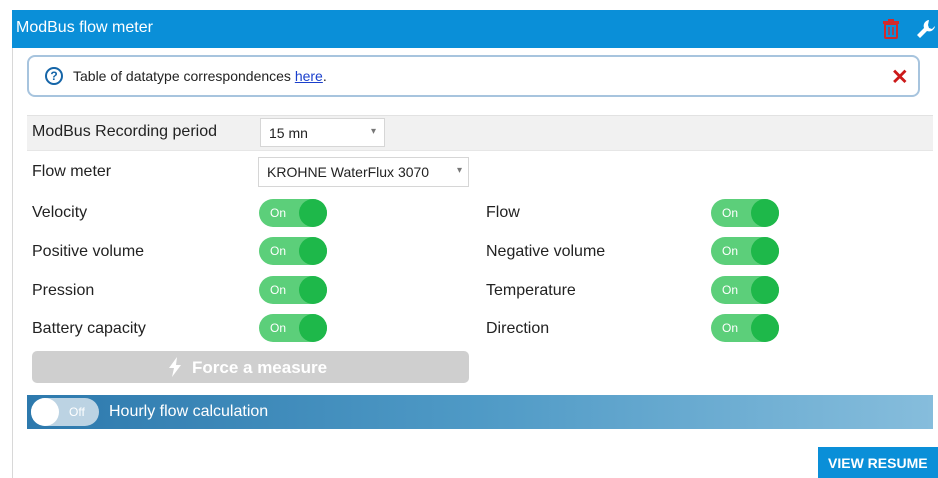  Describe the element at coordinates (200, 76) in the screenshot. I see `info-text: Table of datatype correspondences here.` at that location.